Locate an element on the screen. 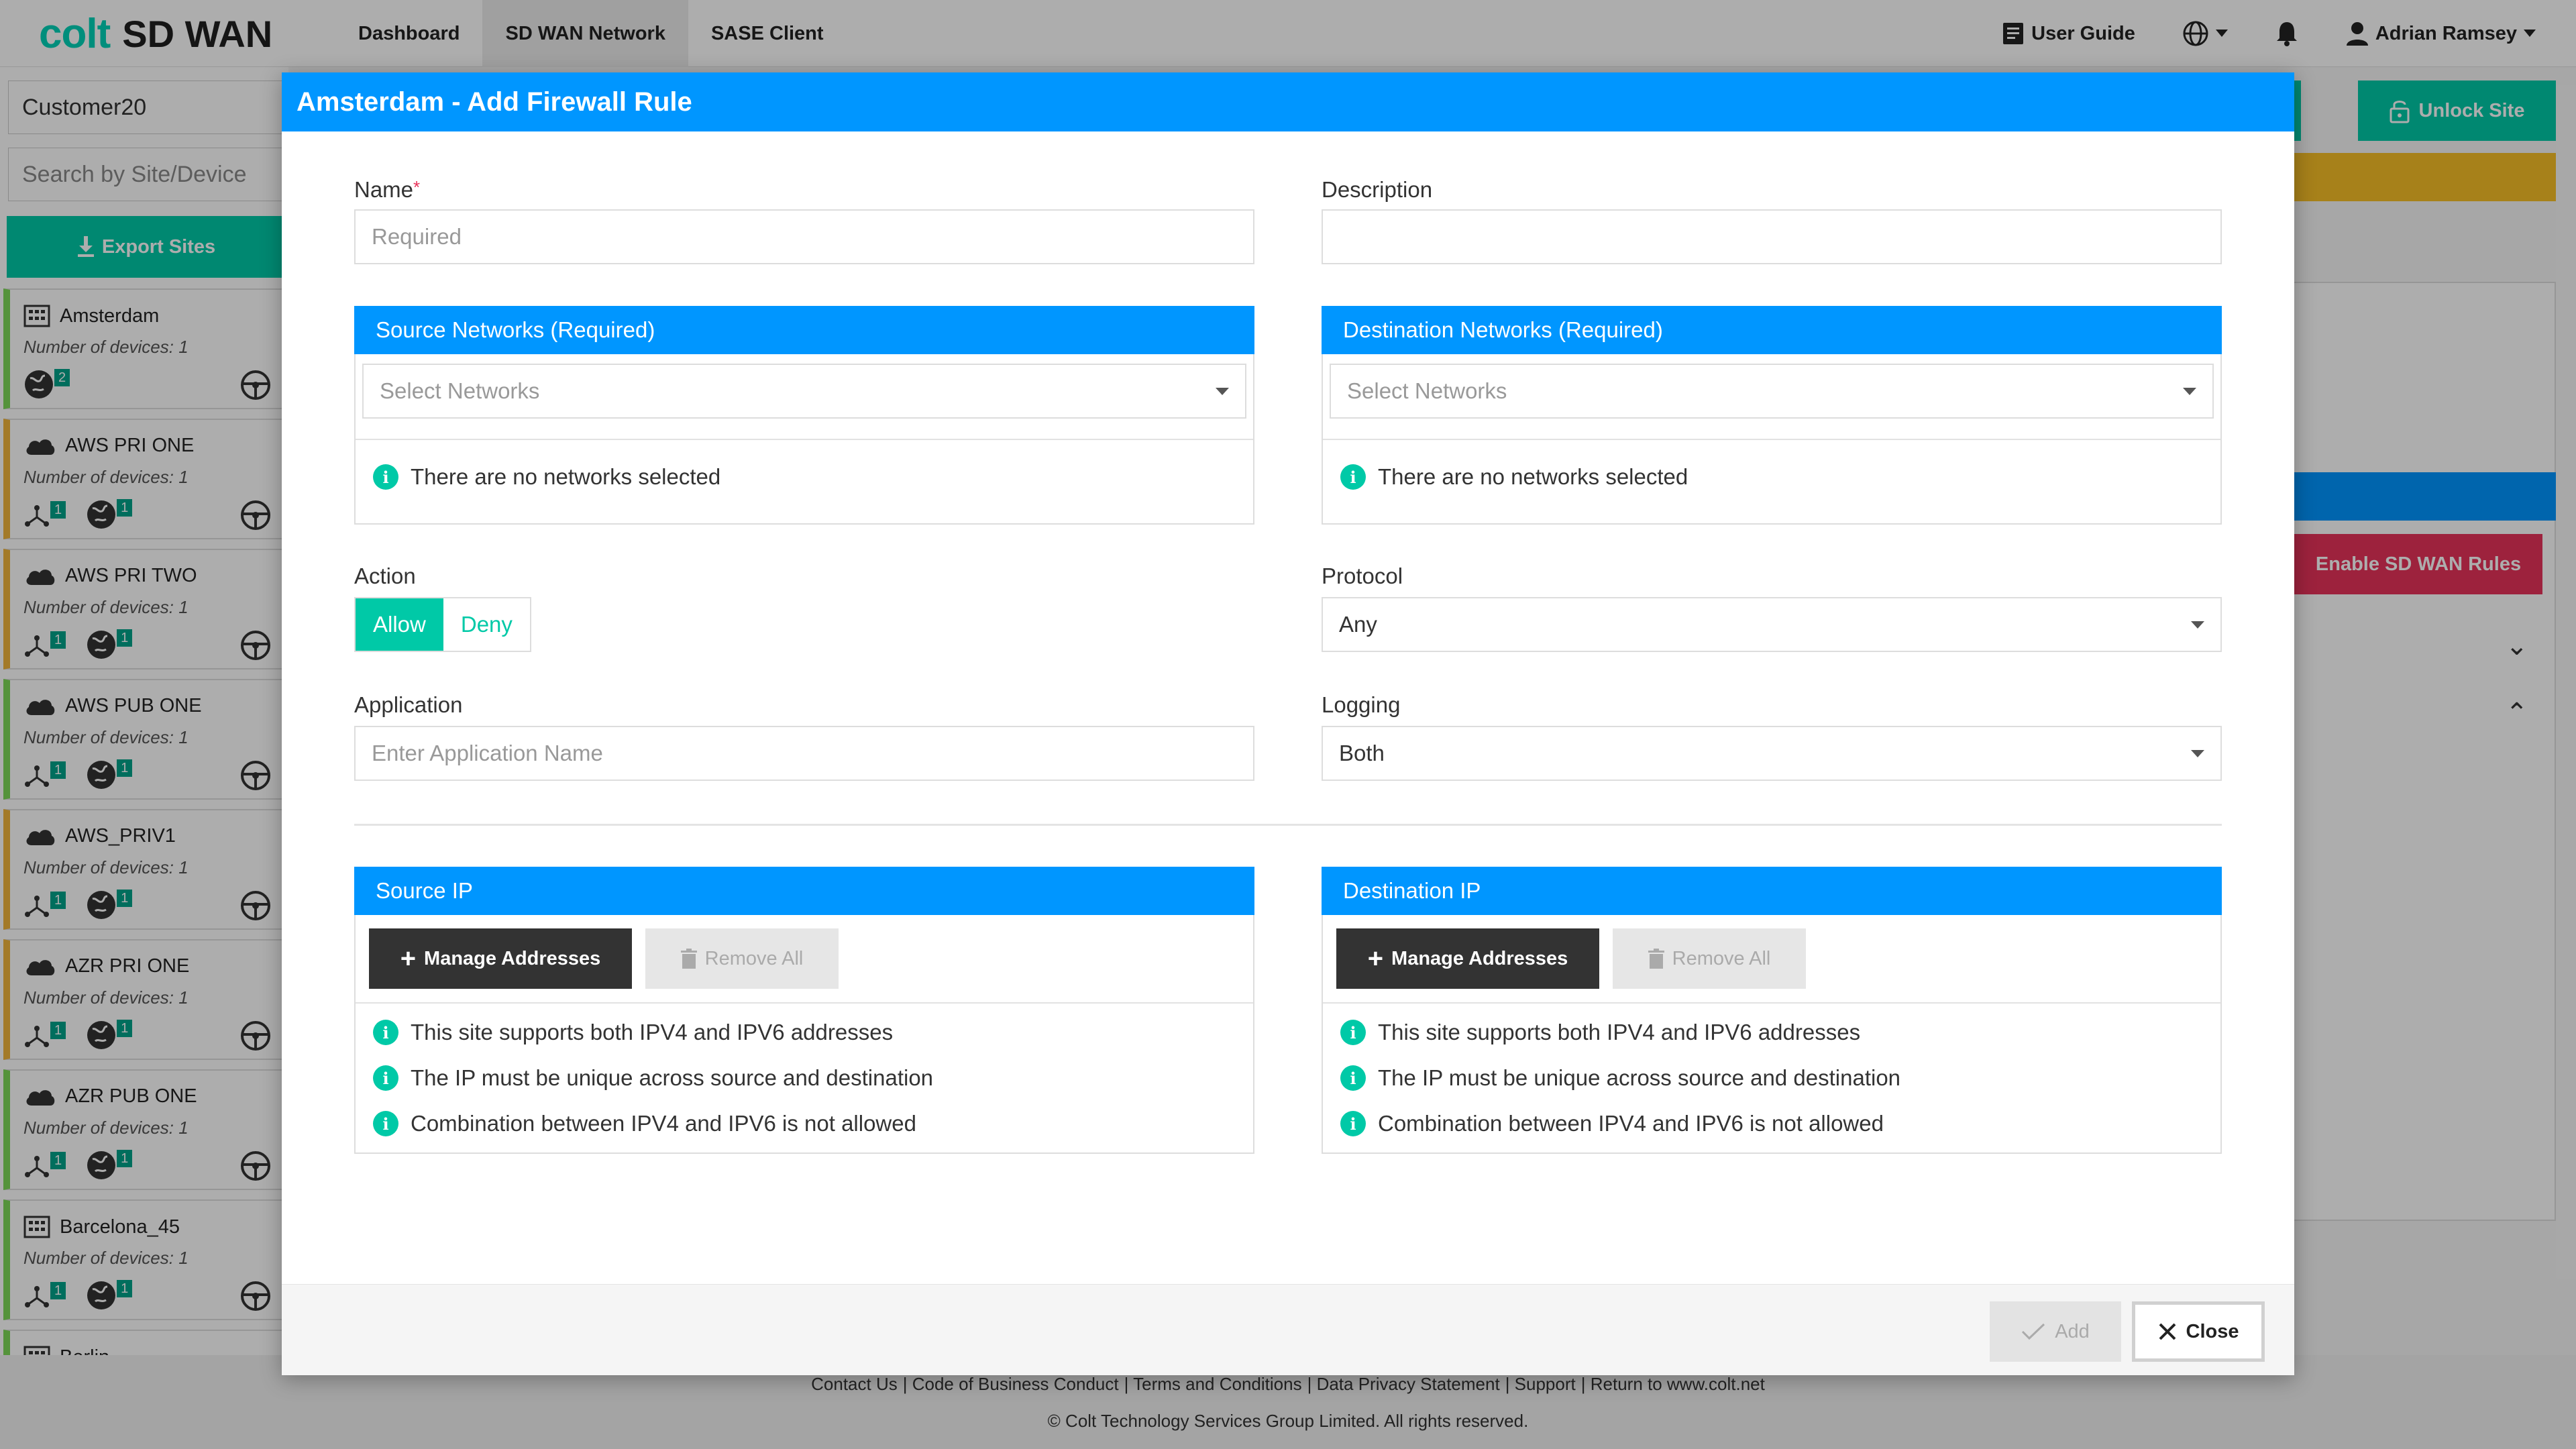 The image size is (2576, 1449). destination-networks-header: Destination Networks (Required) is located at coordinates (1772, 330).